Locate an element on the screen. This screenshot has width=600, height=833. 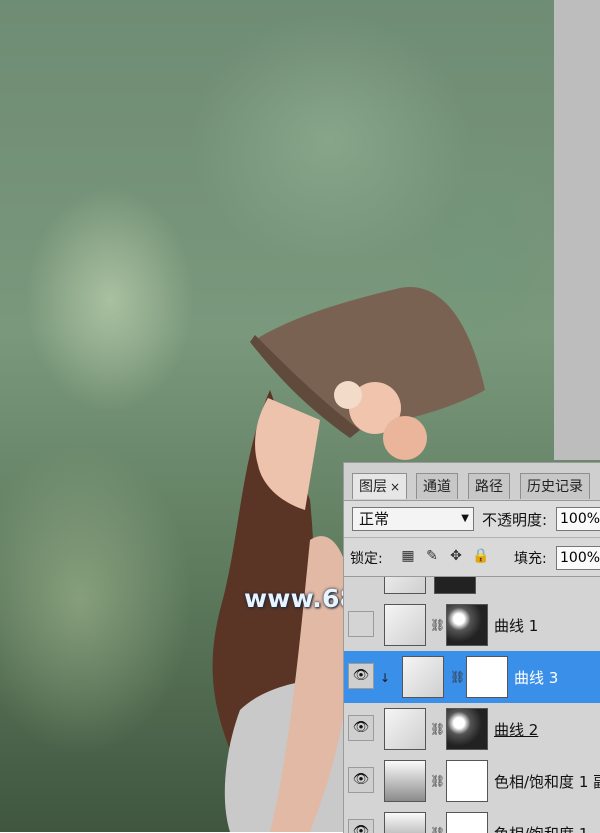
layer-row-selected: 👁 ↓ ⛓ 曲线 3 is located at coordinates (472, 677).